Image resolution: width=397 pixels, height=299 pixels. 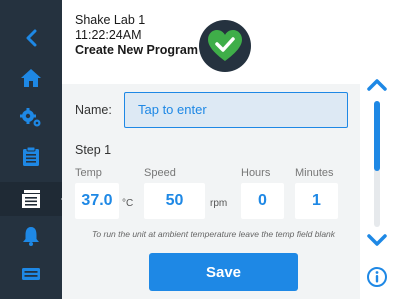 What do you see at coordinates (88, 173) in the screenshot?
I see `temp-label: Temp` at bounding box center [88, 173].